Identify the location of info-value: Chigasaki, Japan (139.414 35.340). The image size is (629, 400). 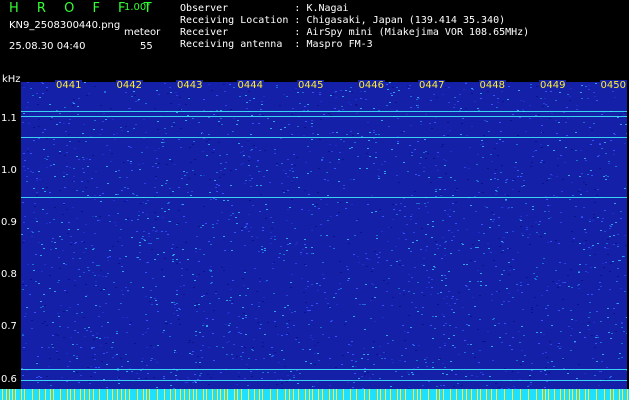
(406, 20).